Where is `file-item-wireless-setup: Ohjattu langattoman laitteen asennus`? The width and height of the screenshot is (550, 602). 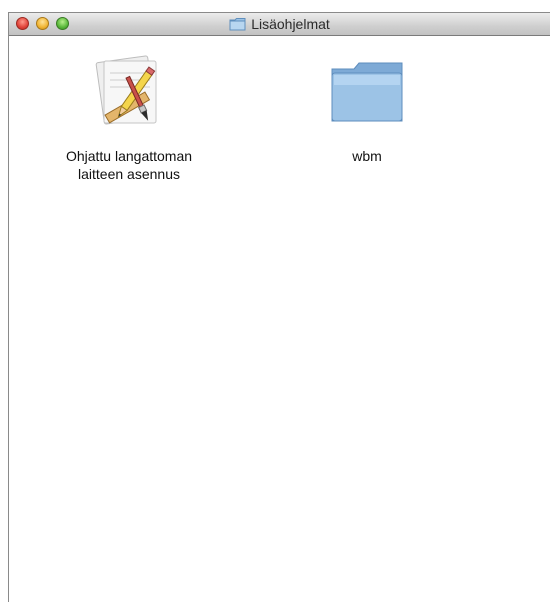 file-item-wireless-setup: Ohjattu langattoman laitteen asennus is located at coordinates (129, 116).